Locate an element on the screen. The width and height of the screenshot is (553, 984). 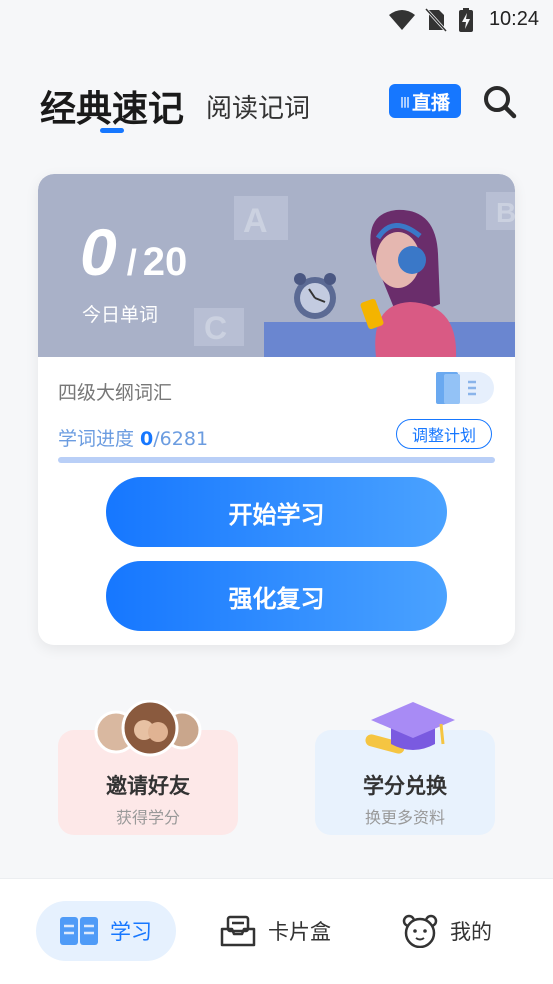
adjust-plan-button: 调整计划 is located at coordinates (444, 434).